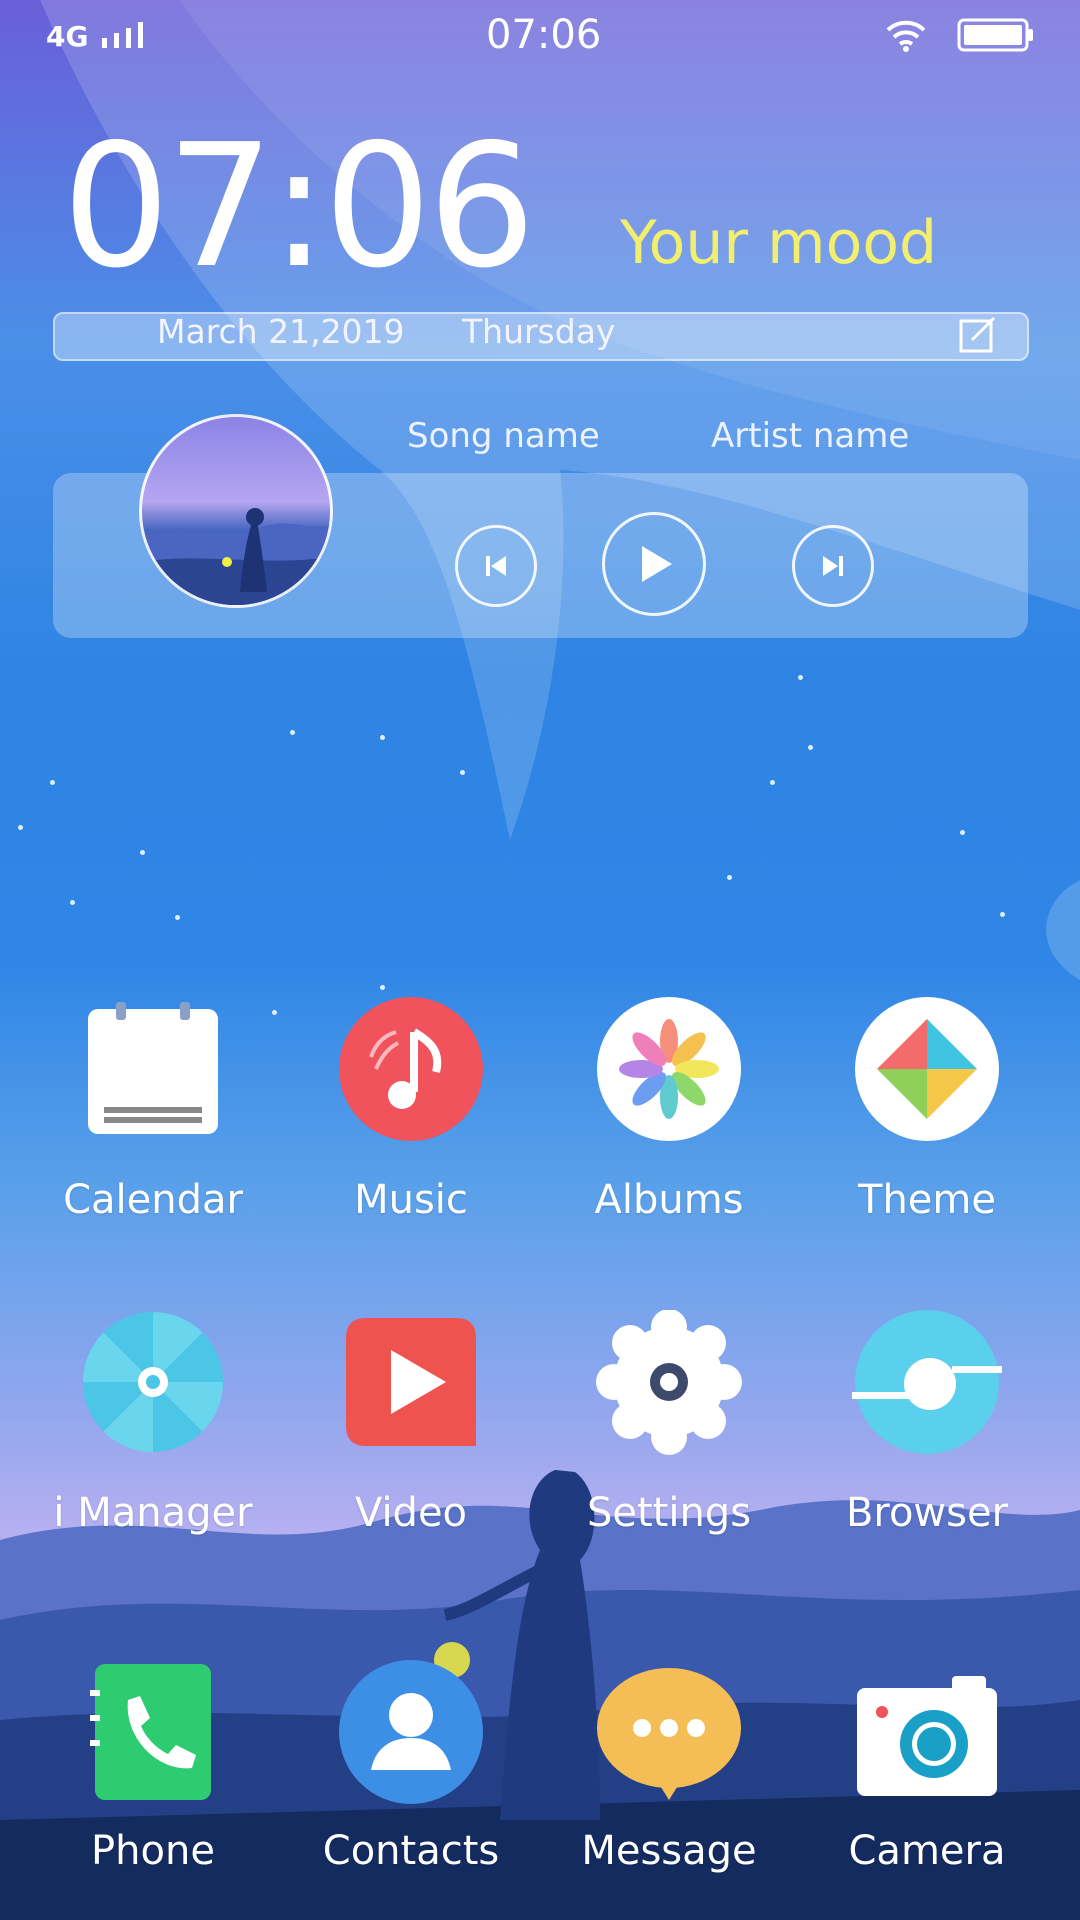  What do you see at coordinates (669, 1072) in the screenshot?
I see `pinwheel-icon` at bounding box center [669, 1072].